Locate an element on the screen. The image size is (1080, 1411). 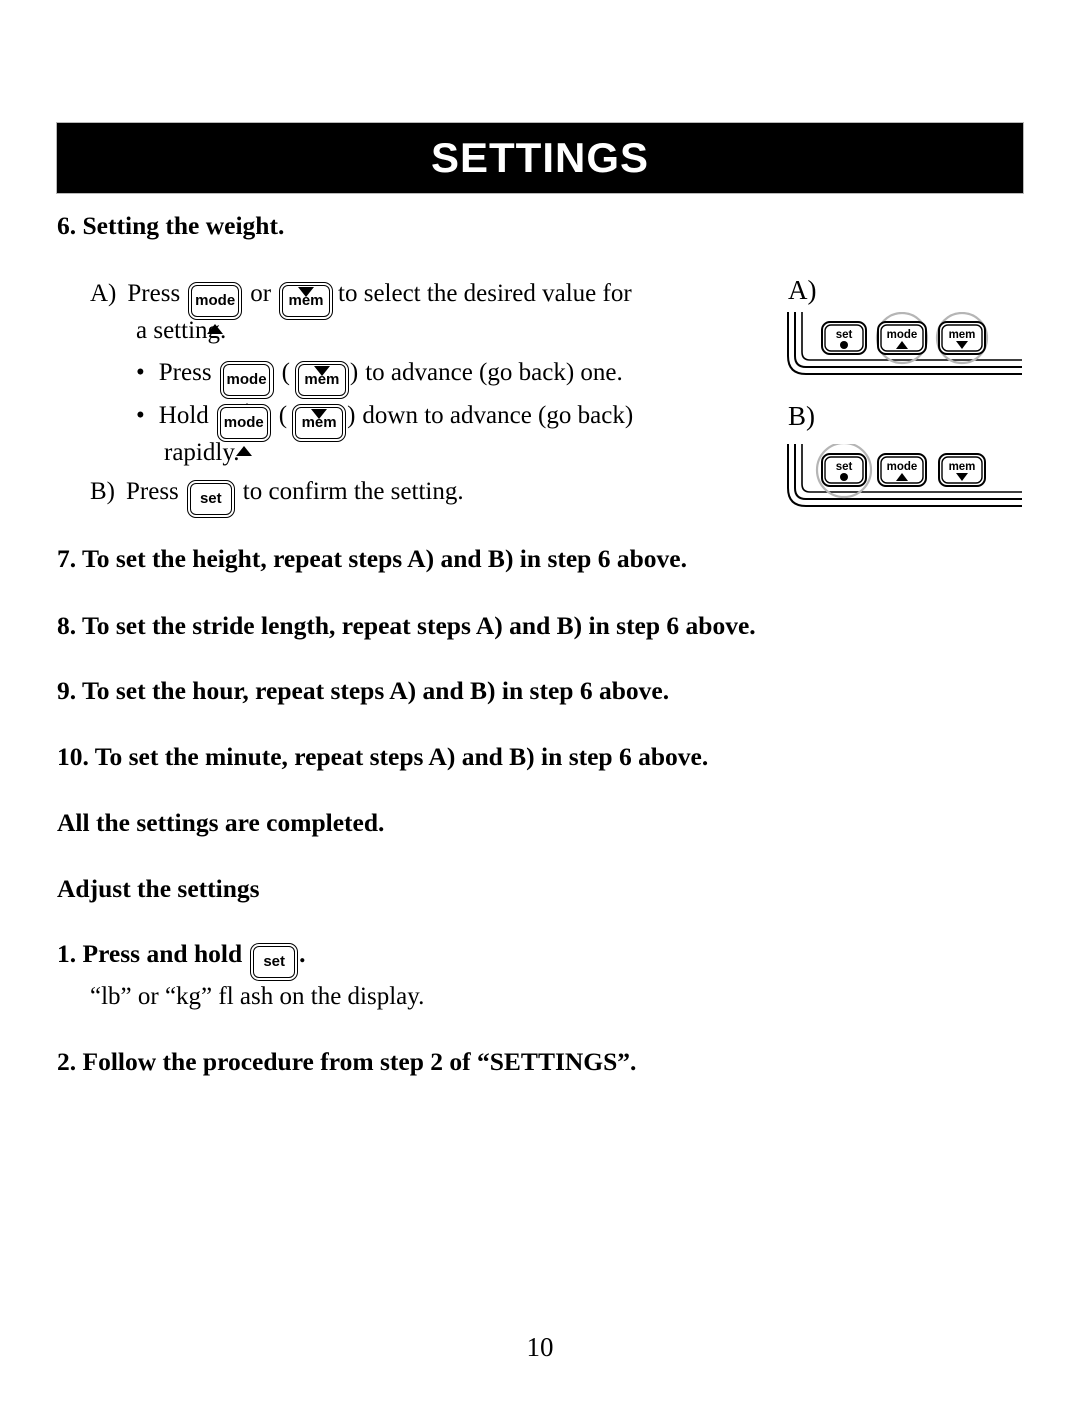
figure-a-set-key-icon: set is located at coordinates (844, 338).